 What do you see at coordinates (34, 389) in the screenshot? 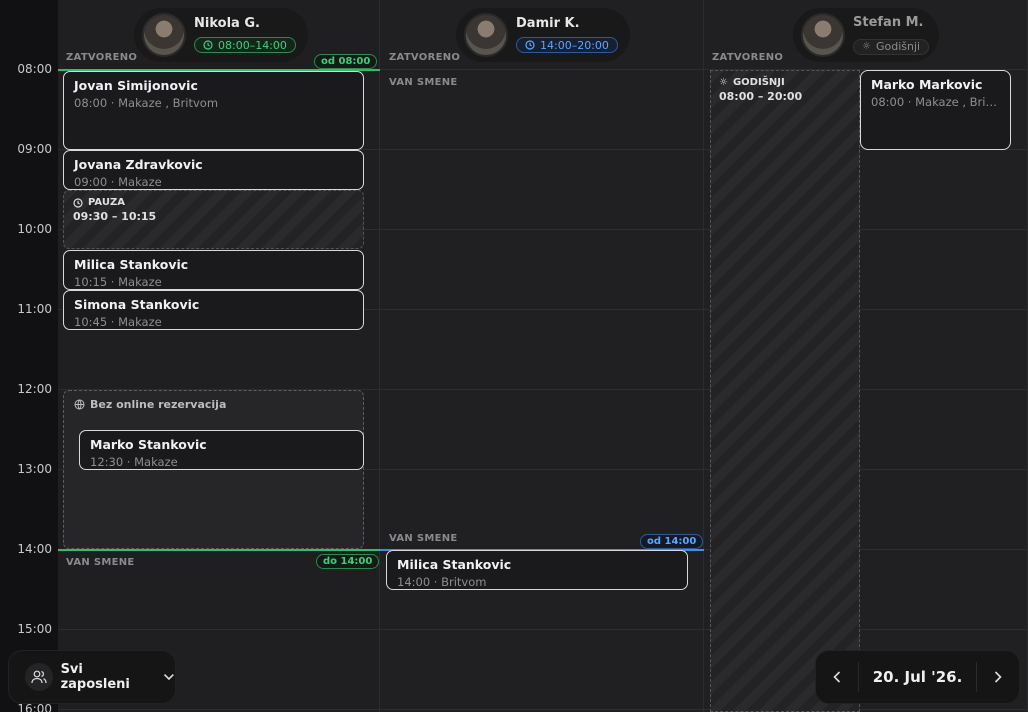
I see `time-label: 12:00` at bounding box center [34, 389].